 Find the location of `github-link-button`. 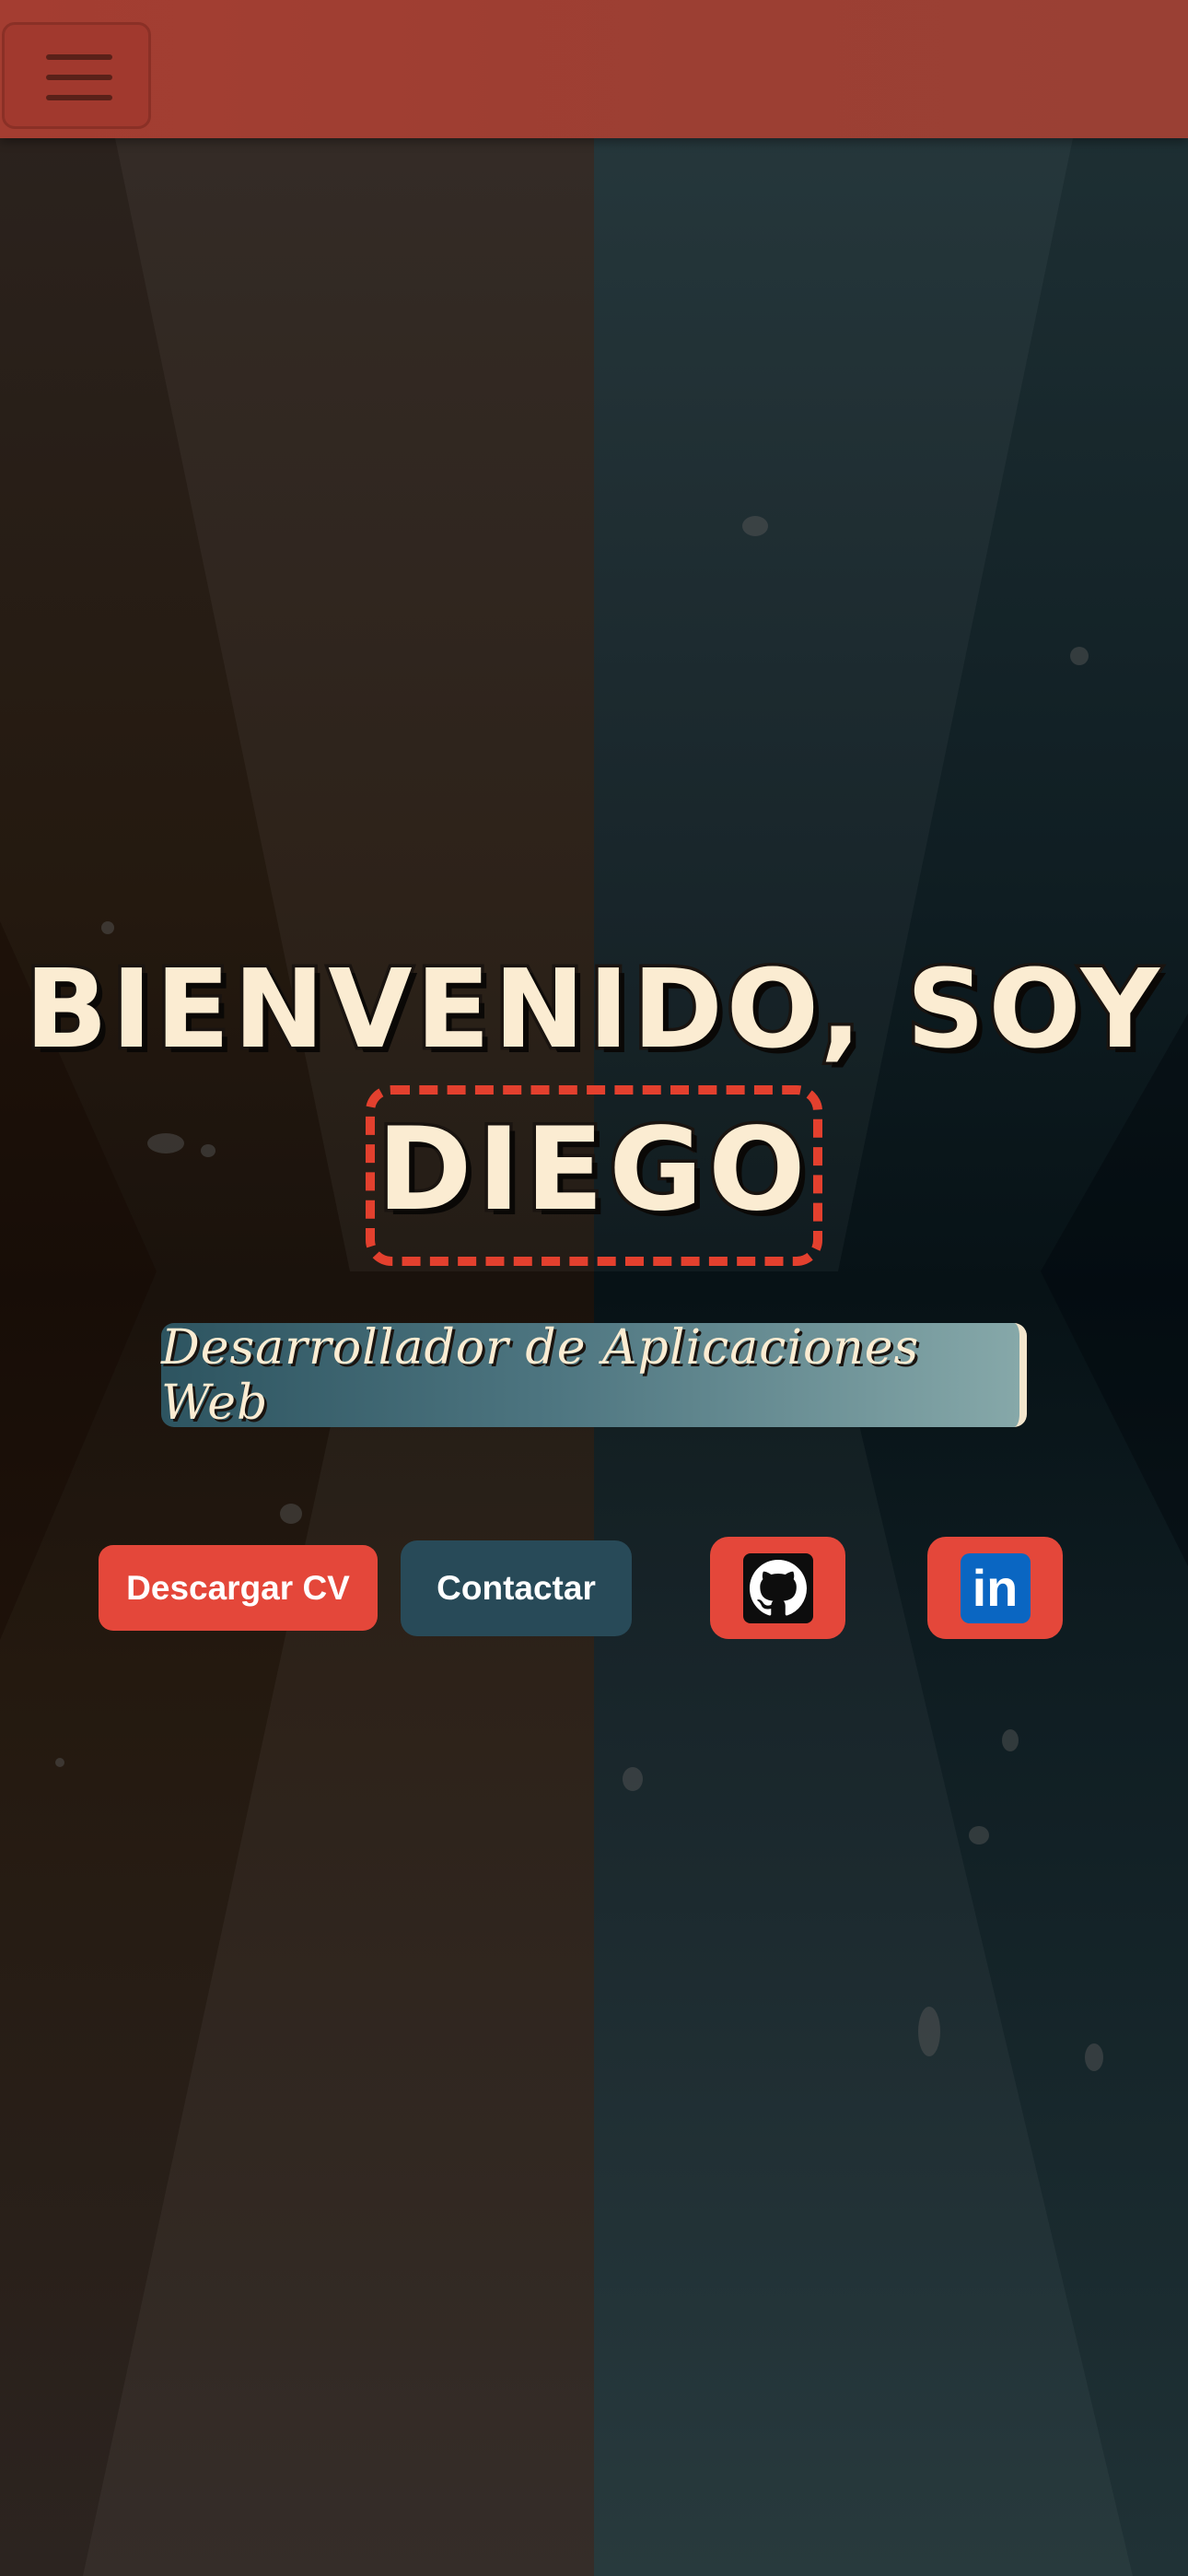

github-link-button is located at coordinates (777, 1588).